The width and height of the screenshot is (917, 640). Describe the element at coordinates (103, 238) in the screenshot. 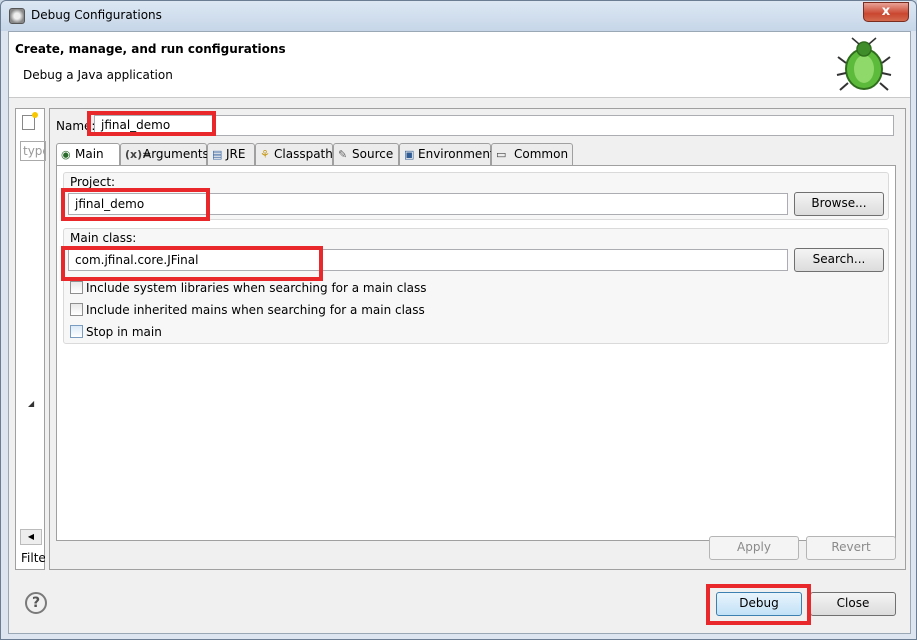

I see `main-class-label: Main class:` at that location.